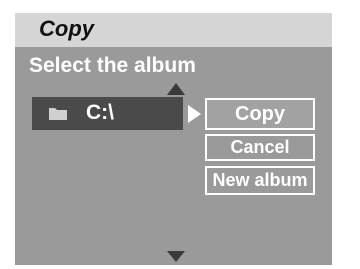  I want to click on scroll-up-arrow-icon, so click(176, 89).